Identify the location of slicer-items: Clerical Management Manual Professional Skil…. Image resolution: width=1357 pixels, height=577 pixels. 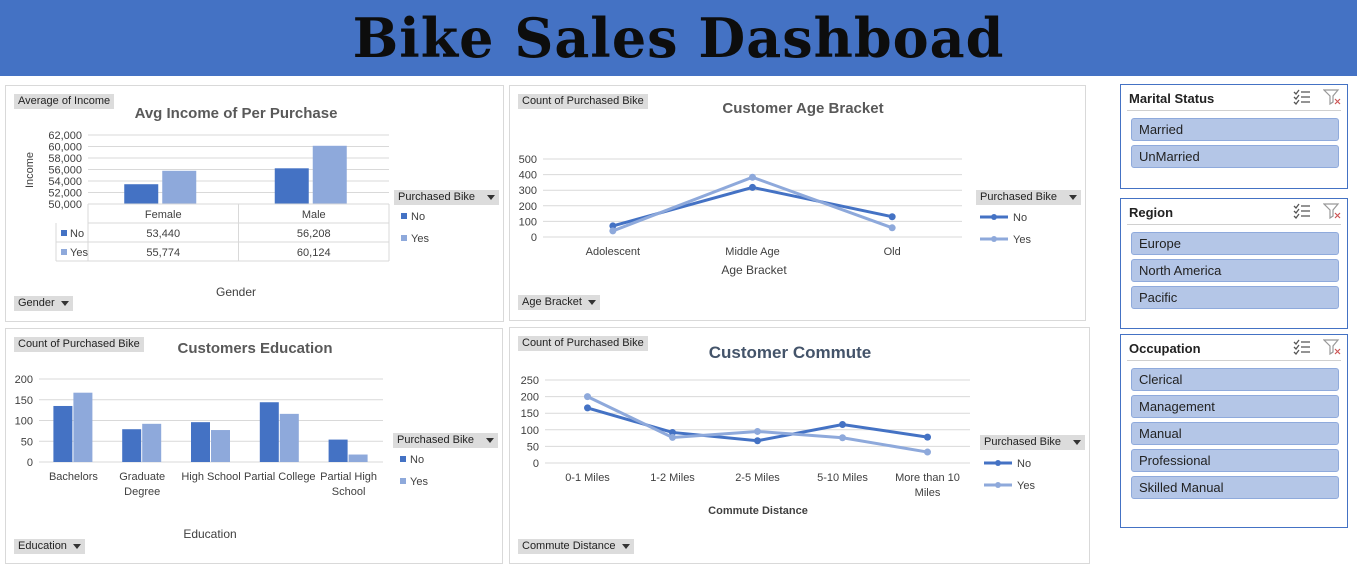
(1234, 430).